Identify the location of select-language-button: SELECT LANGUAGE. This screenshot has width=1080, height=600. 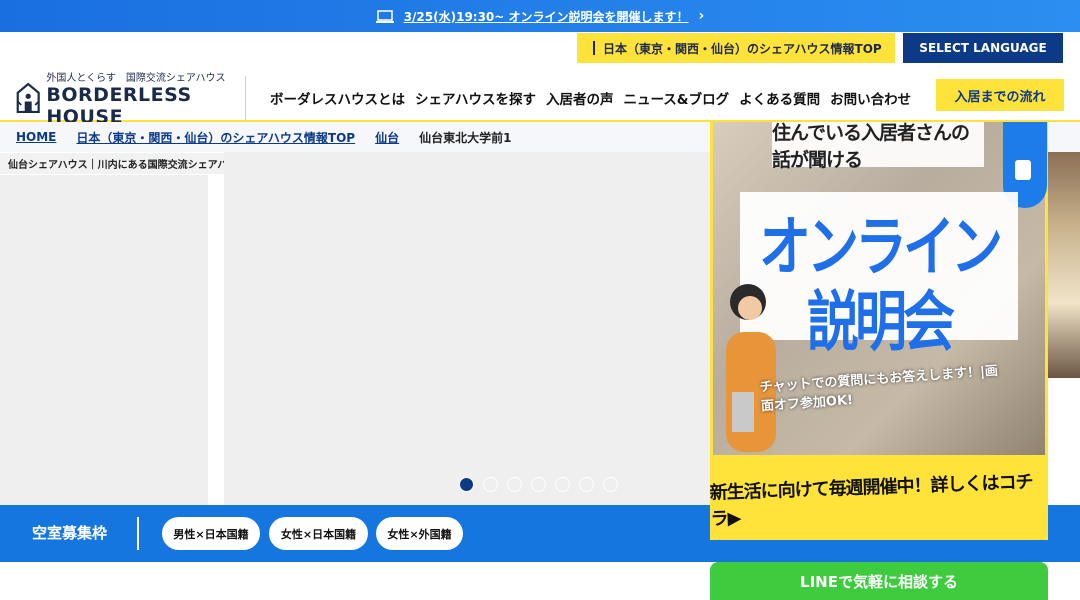
(983, 48).